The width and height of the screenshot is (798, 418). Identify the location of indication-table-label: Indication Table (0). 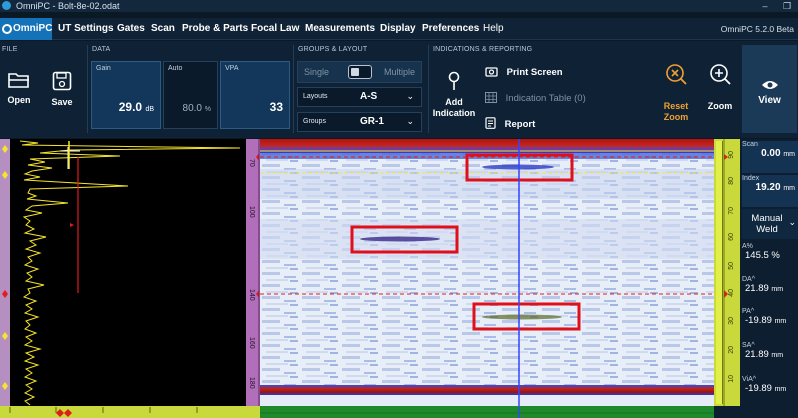
(545, 98).